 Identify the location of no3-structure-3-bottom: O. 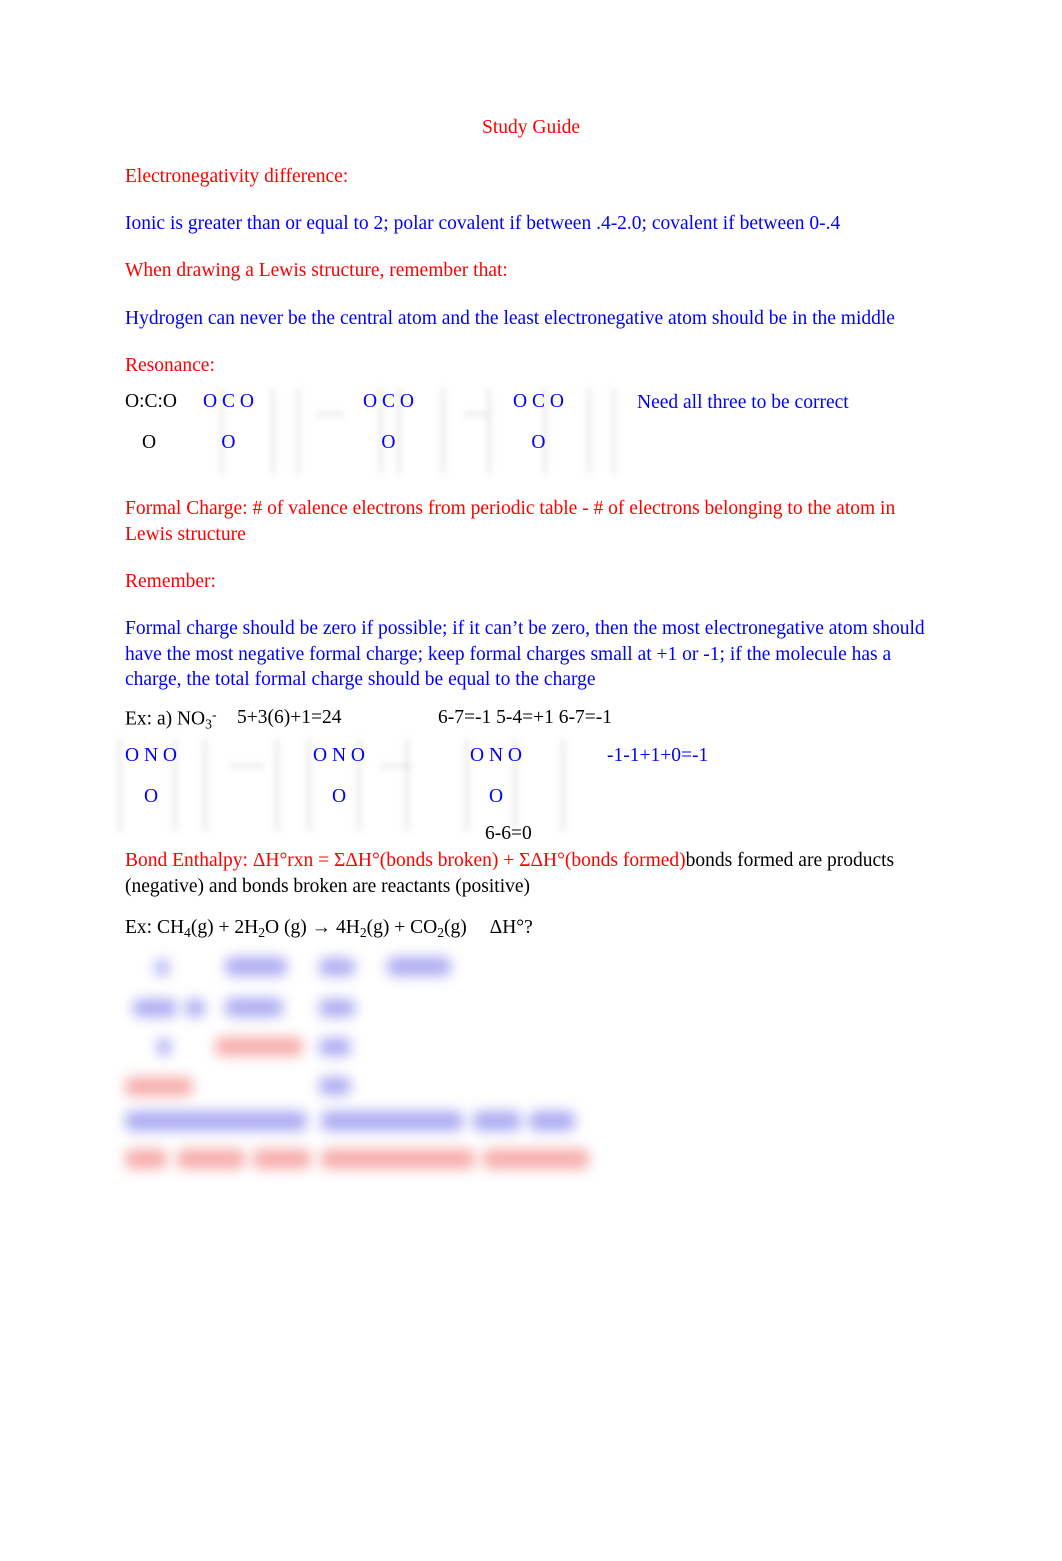
(496, 796).